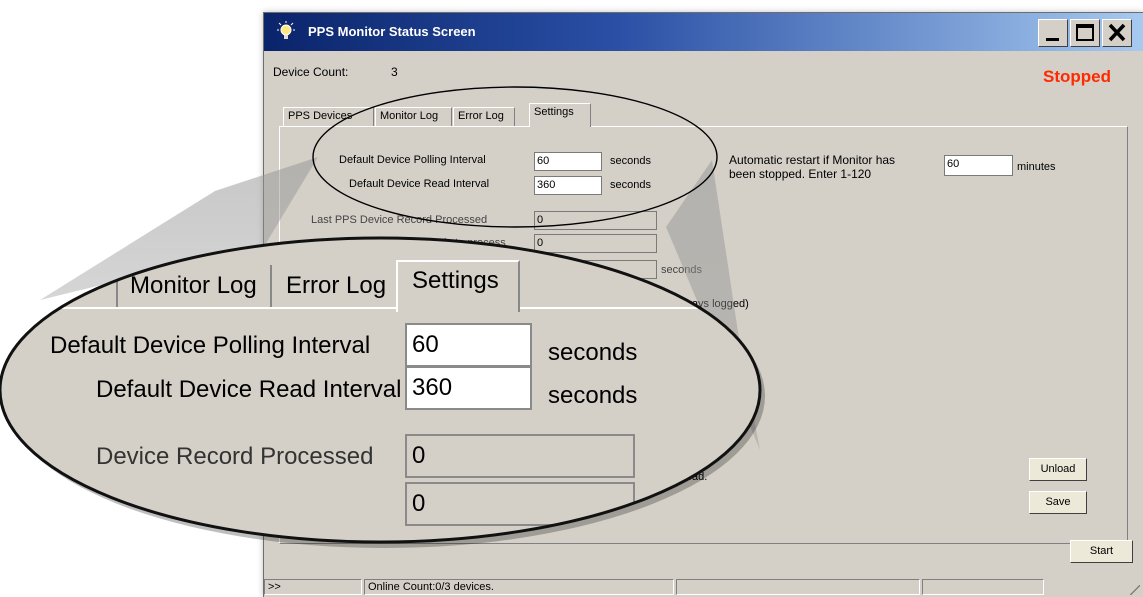  What do you see at coordinates (568, 185) in the screenshot?
I see `read-interval-field: 360` at bounding box center [568, 185].